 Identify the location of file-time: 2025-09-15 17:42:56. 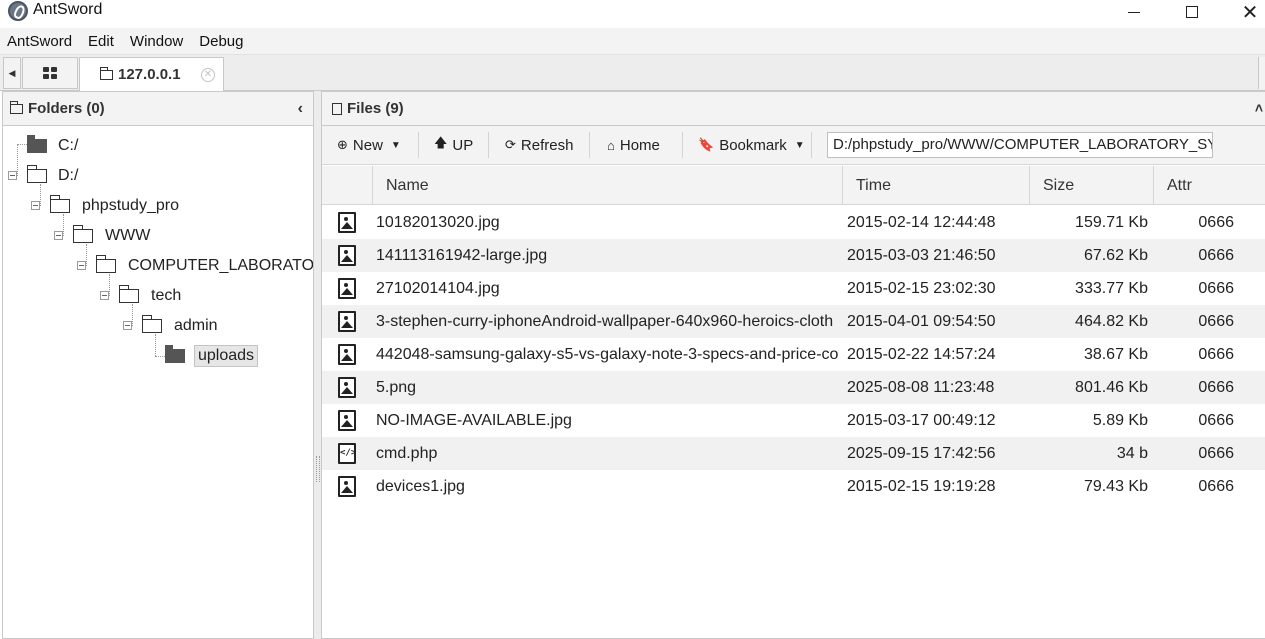
(921, 453).